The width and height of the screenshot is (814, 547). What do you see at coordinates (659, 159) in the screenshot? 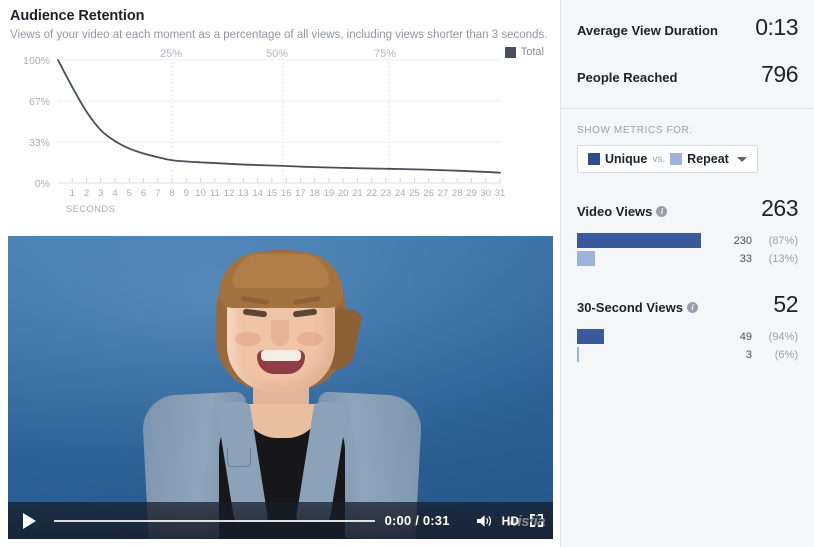
I see `vs-label: vs.` at bounding box center [659, 159].